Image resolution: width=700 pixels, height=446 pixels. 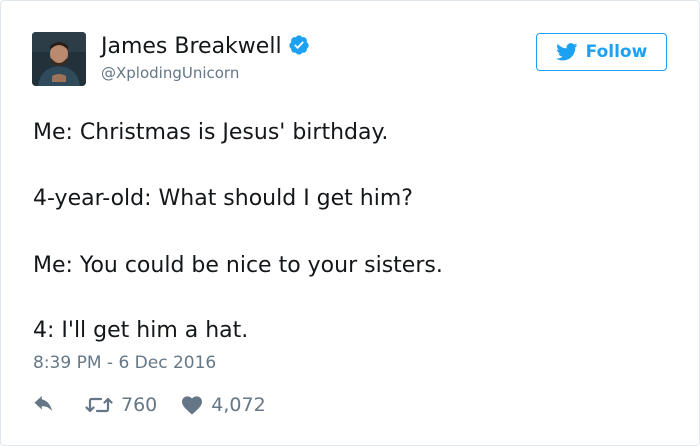 I want to click on reply-icon, so click(x=44, y=405).